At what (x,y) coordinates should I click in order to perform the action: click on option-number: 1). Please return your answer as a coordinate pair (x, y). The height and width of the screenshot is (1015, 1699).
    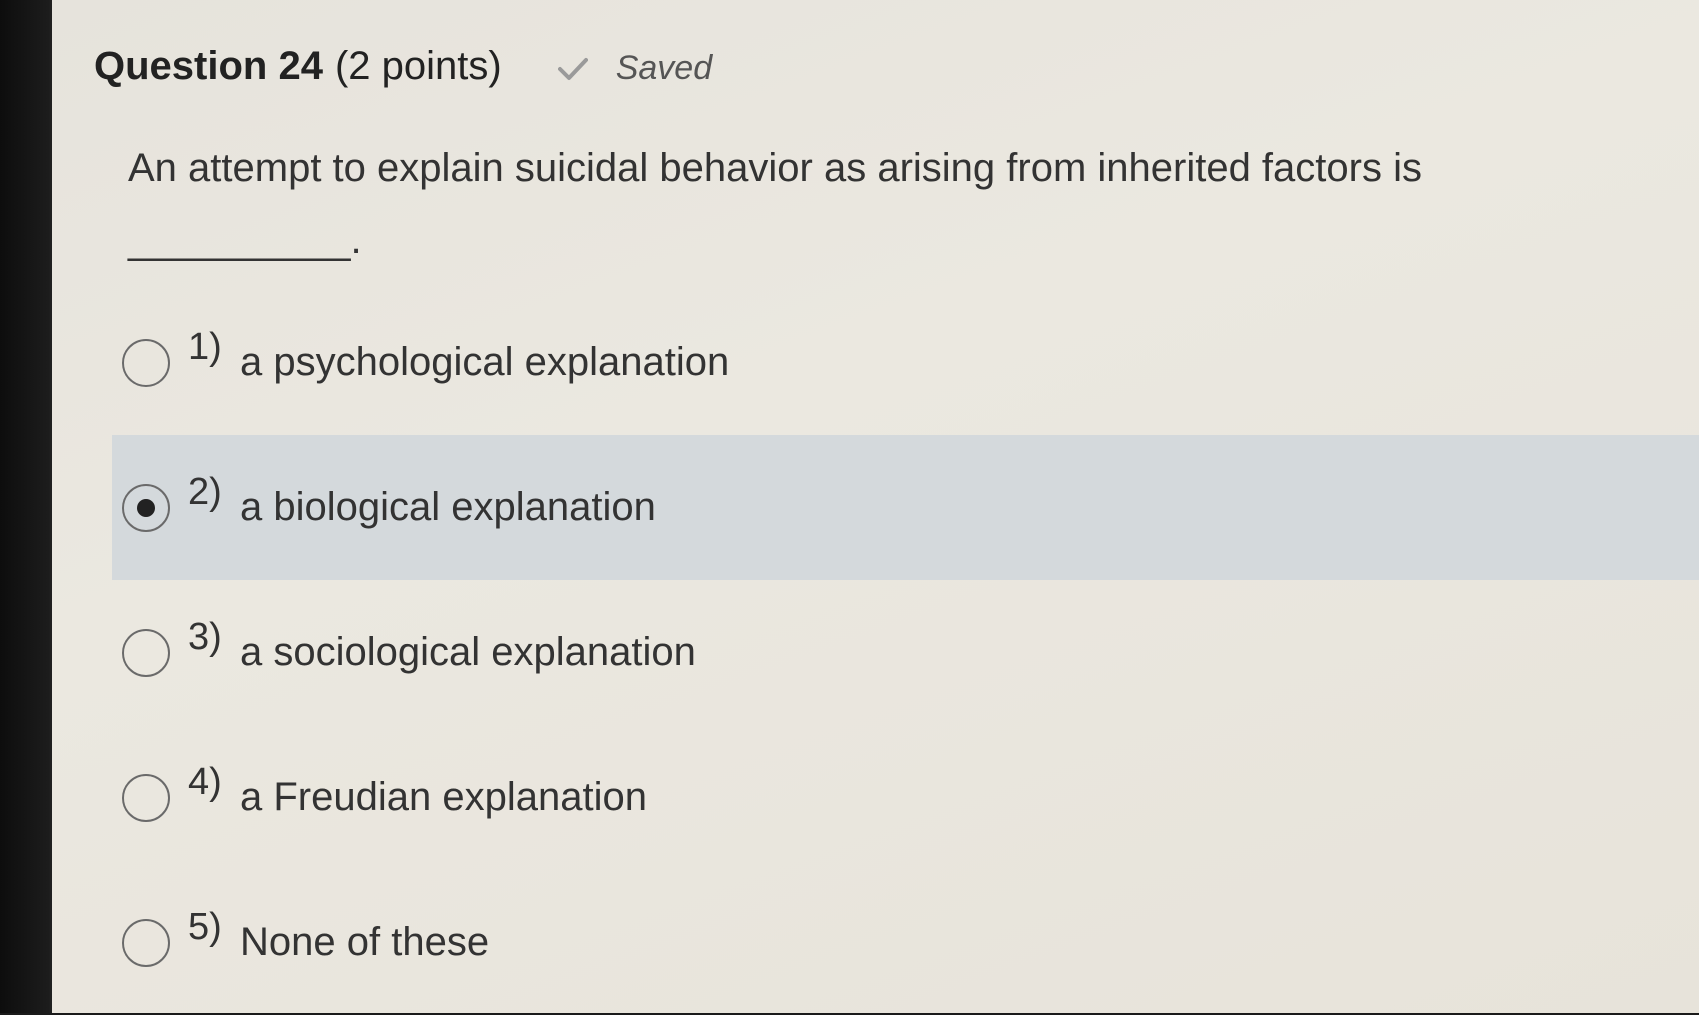
    Looking at the image, I should click on (205, 347).